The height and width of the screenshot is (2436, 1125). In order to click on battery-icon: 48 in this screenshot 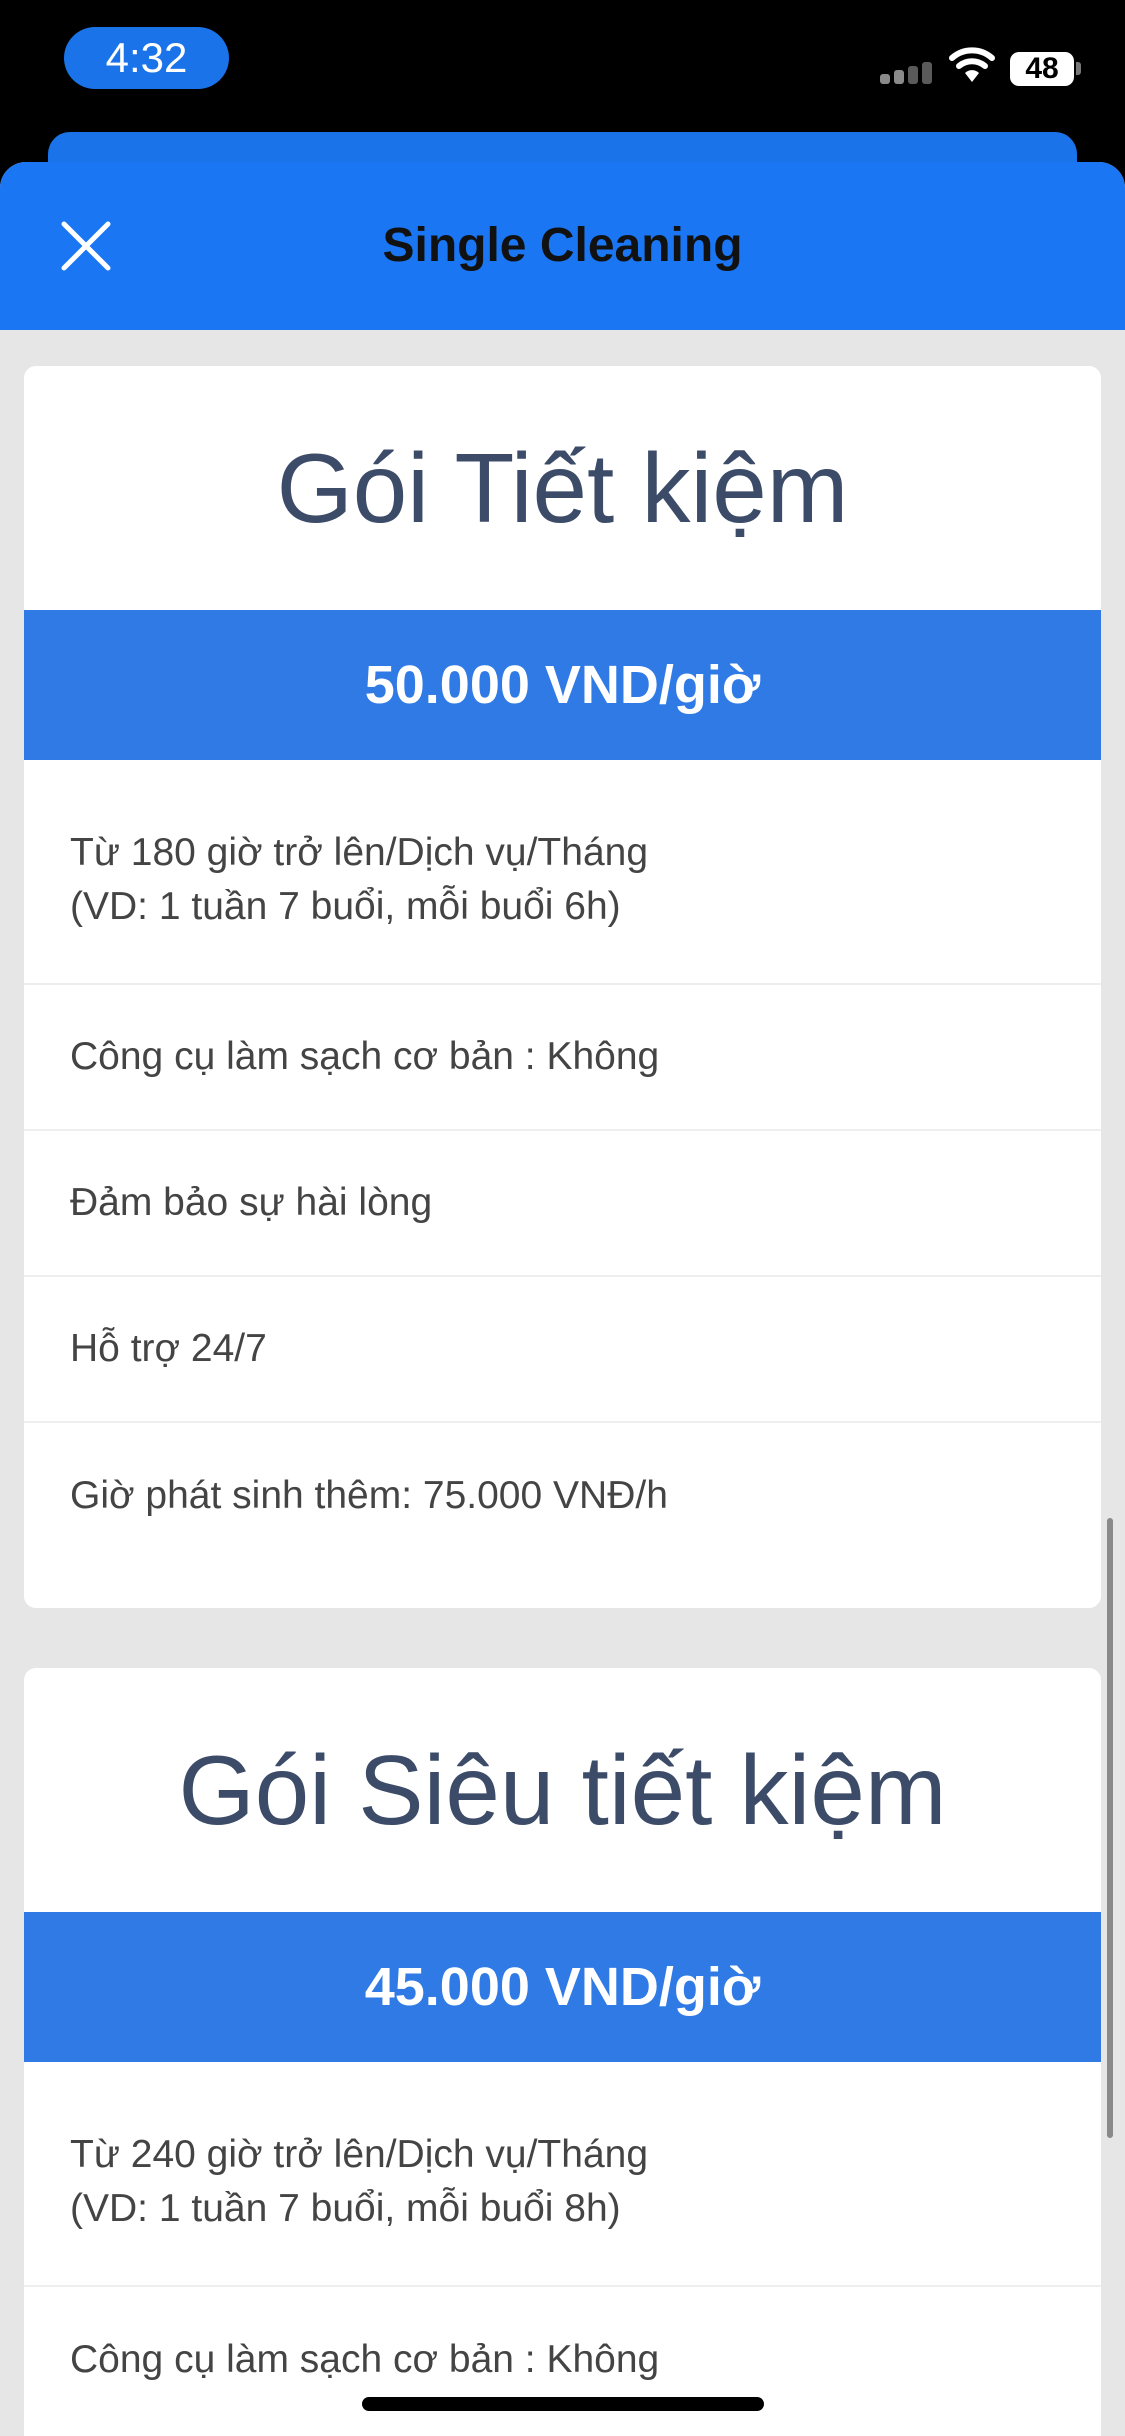, I will do `click(1042, 69)`.